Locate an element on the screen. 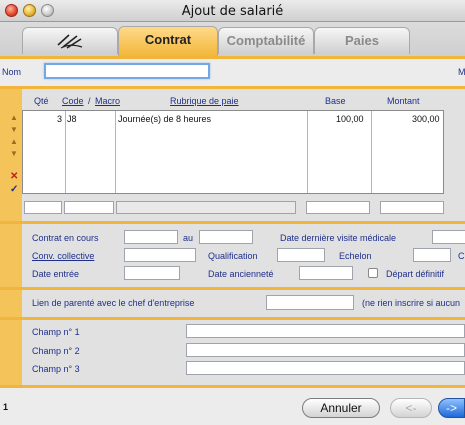 This screenshot has width=465, height=425. tab-comptabilite: Comptabilité is located at coordinates (266, 40).